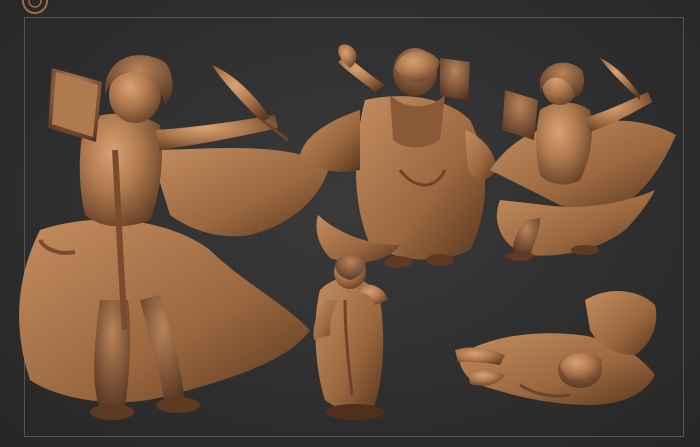 The image size is (700, 447). I want to click on mage-side-view, so click(350, 337).